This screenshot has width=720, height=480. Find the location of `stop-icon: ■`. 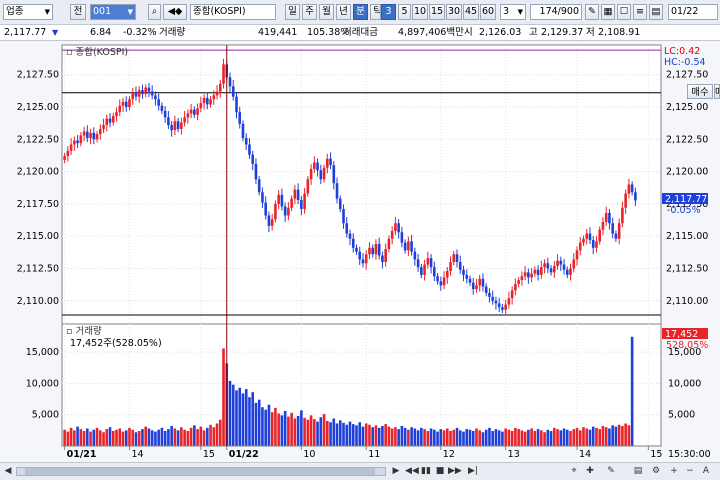

stop-icon: ■ is located at coordinates (440, 471).